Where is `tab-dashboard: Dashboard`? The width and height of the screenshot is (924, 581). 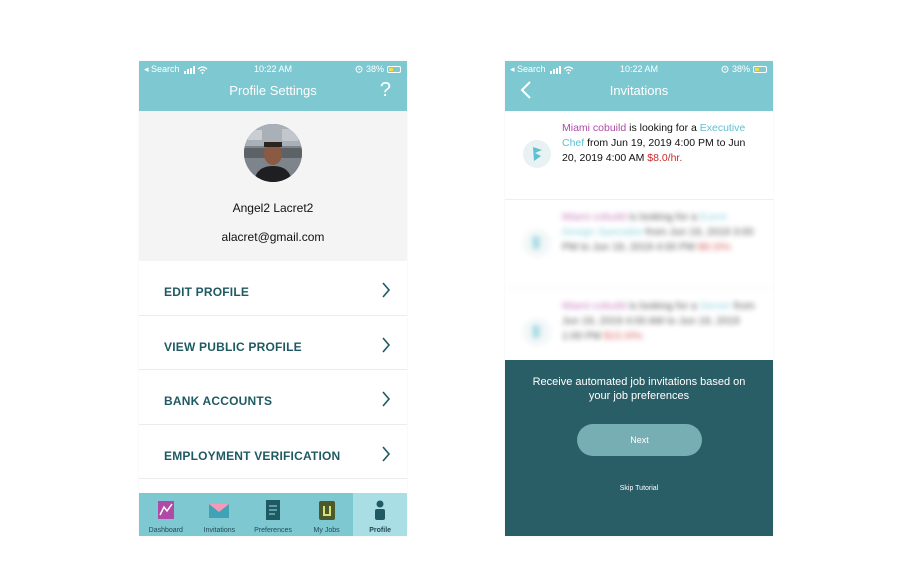 tab-dashboard: Dashboard is located at coordinates (166, 514).